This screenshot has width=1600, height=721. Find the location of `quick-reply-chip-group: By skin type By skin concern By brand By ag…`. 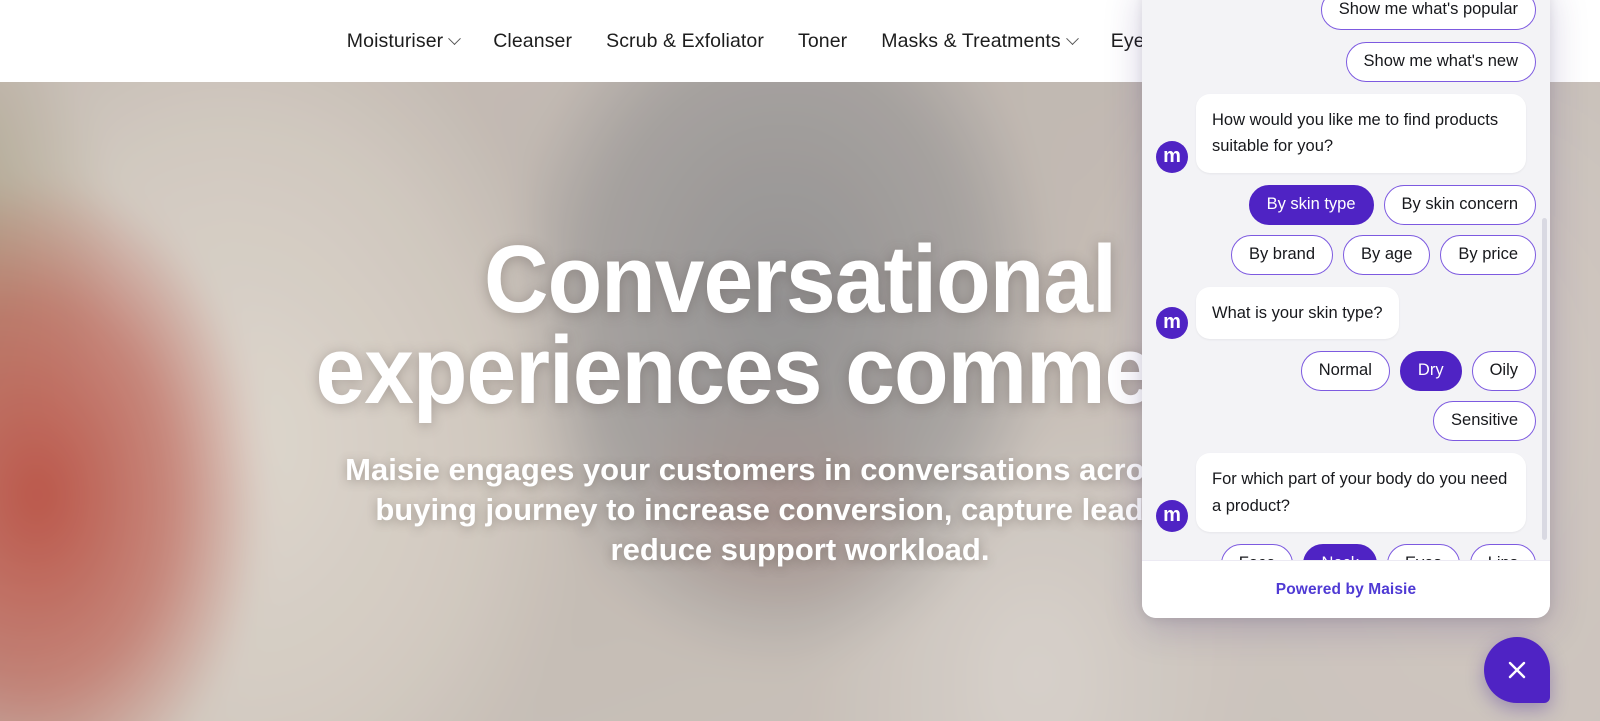

quick-reply-chip-group: By skin type By skin concern By brand By ag… is located at coordinates (1346, 230).